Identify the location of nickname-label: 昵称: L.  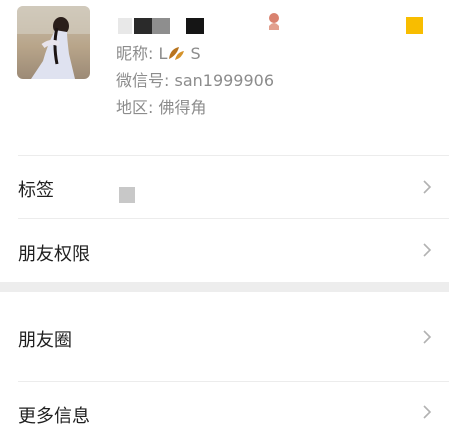
(142, 53).